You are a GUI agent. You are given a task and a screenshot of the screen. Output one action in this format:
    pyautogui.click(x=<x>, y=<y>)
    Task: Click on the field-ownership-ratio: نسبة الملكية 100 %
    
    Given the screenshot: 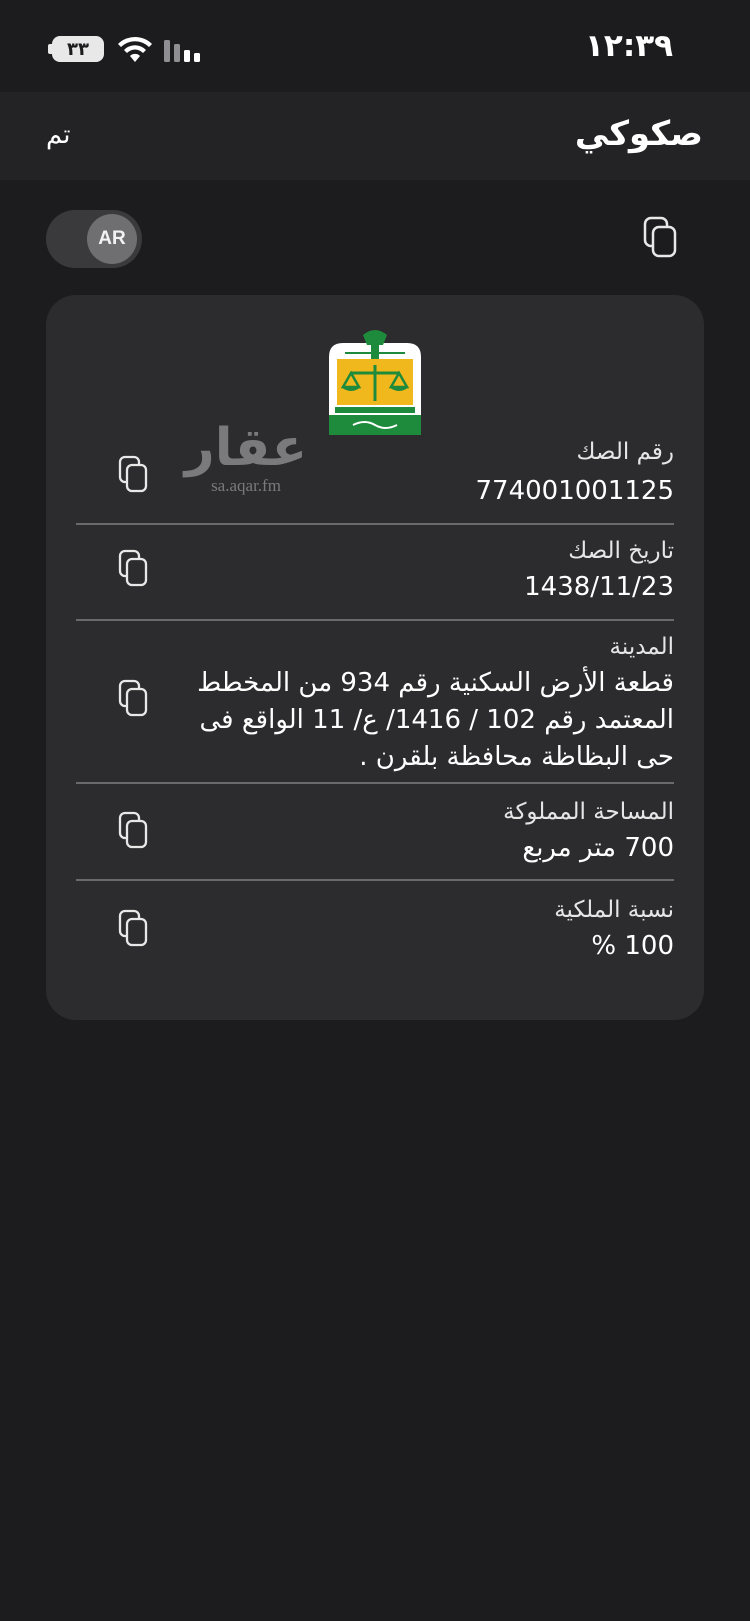 What is the action you would take?
    pyautogui.click(x=375, y=945)
    